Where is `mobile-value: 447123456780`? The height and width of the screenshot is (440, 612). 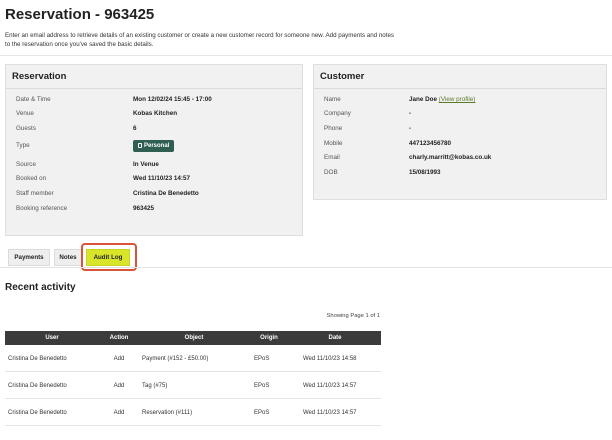
mobile-value: 447123456780 is located at coordinates (430, 143).